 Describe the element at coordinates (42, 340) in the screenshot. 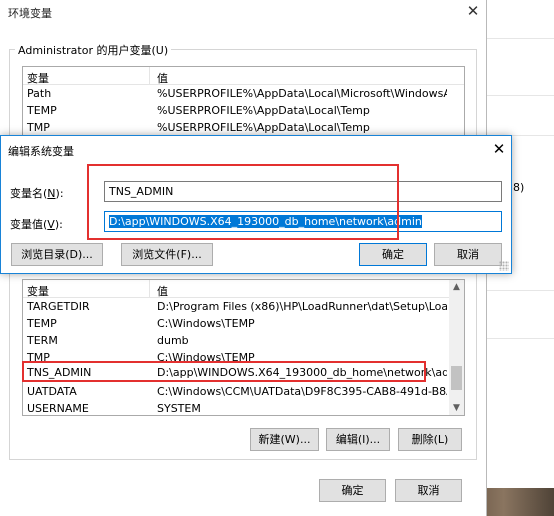

I see `variable-name: TERM` at that location.